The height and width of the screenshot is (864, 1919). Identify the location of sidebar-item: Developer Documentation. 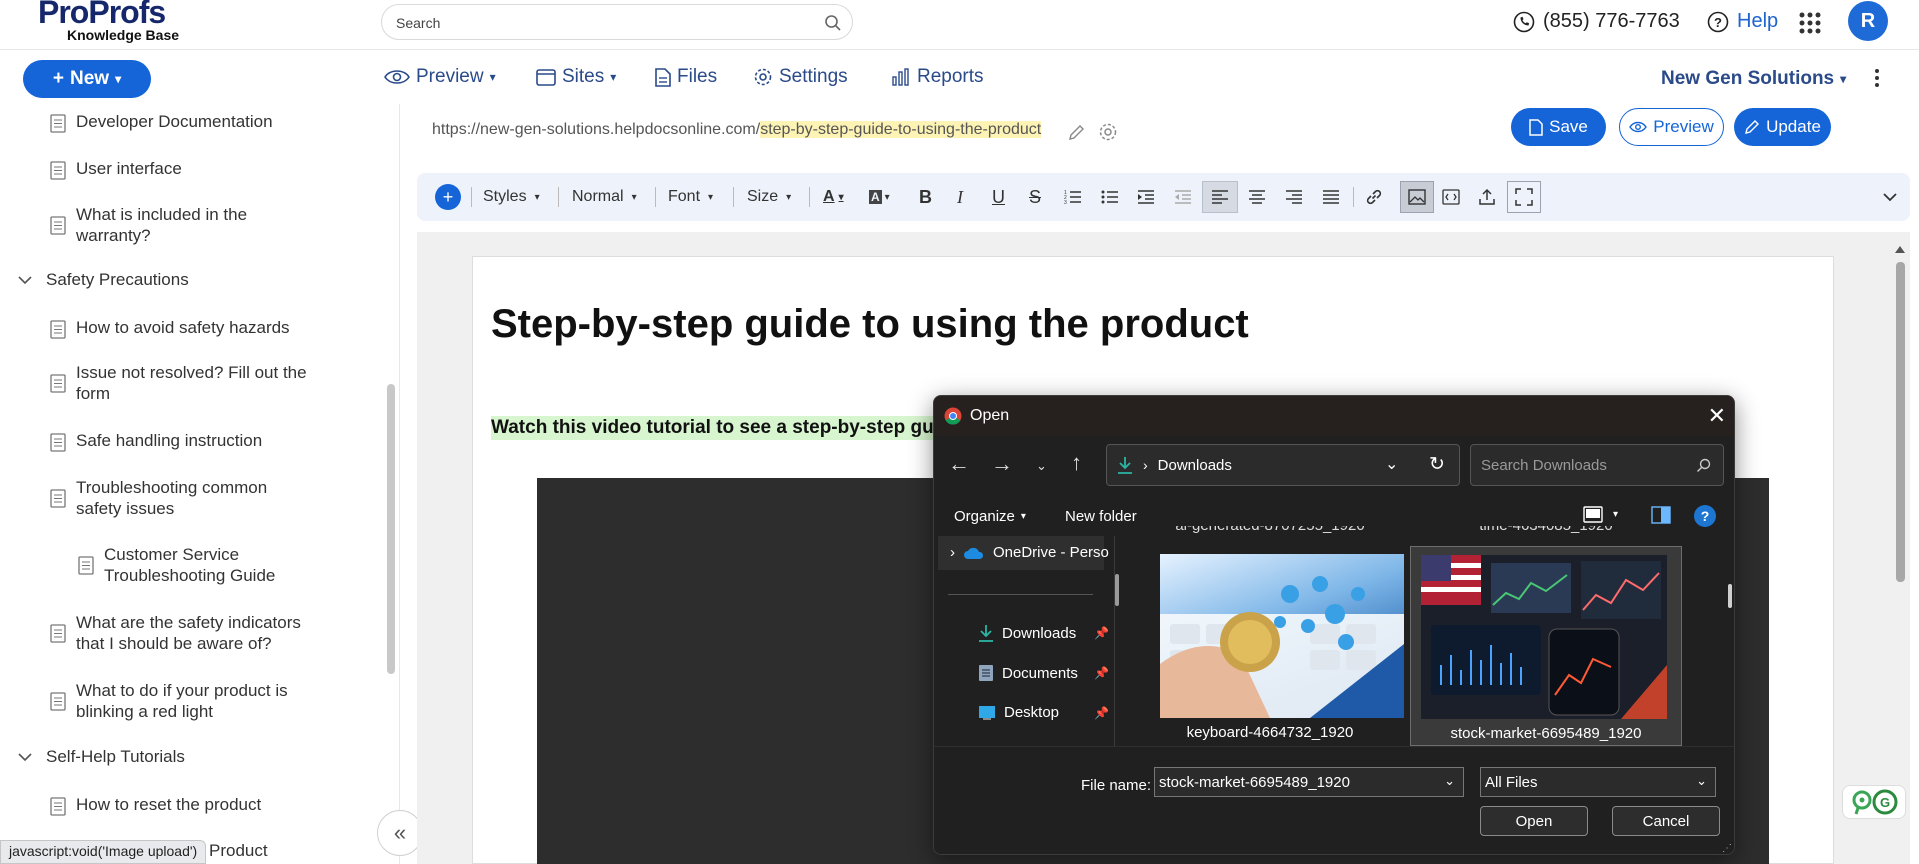
(161, 122).